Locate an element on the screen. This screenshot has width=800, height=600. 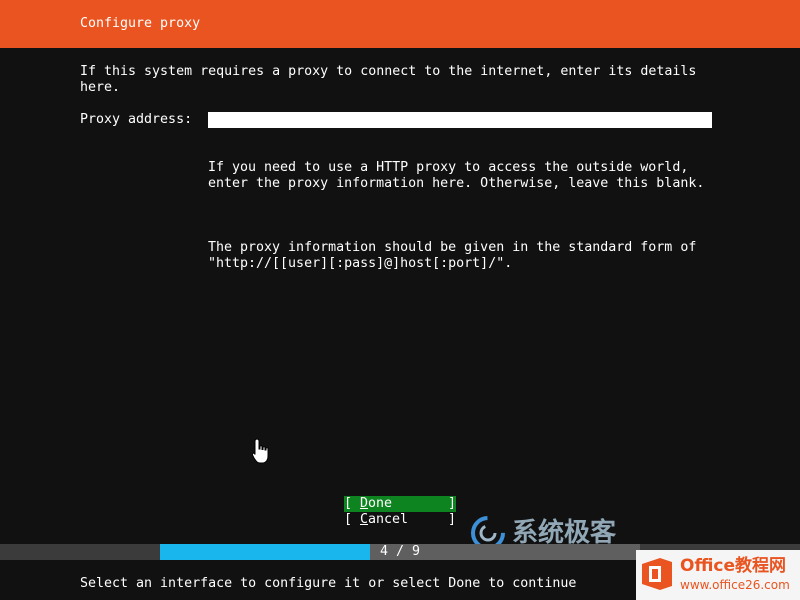
done-button-label: Done is located at coordinates (376, 504).